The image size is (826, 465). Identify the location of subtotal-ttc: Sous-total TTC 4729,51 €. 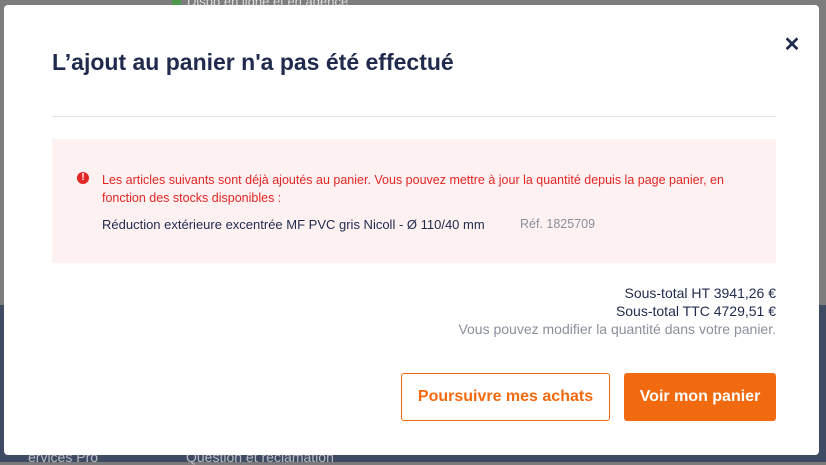
(695, 311).